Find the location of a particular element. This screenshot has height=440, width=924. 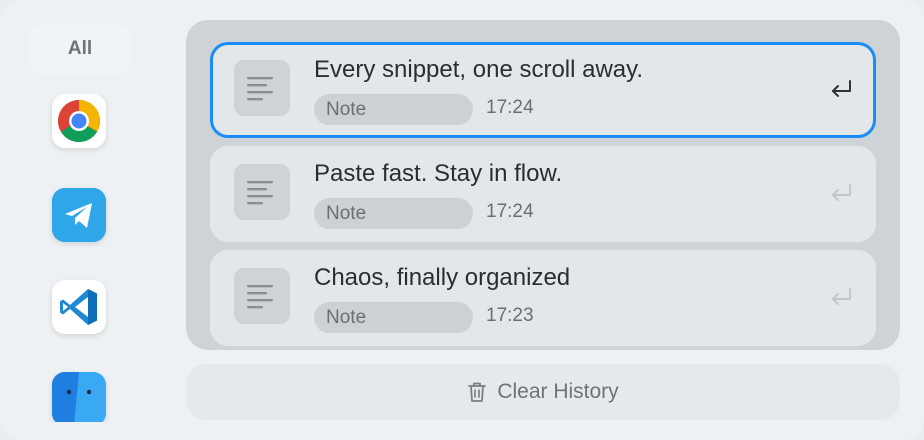

clip-title: Every snippet, one scroll away. is located at coordinates (479, 69).